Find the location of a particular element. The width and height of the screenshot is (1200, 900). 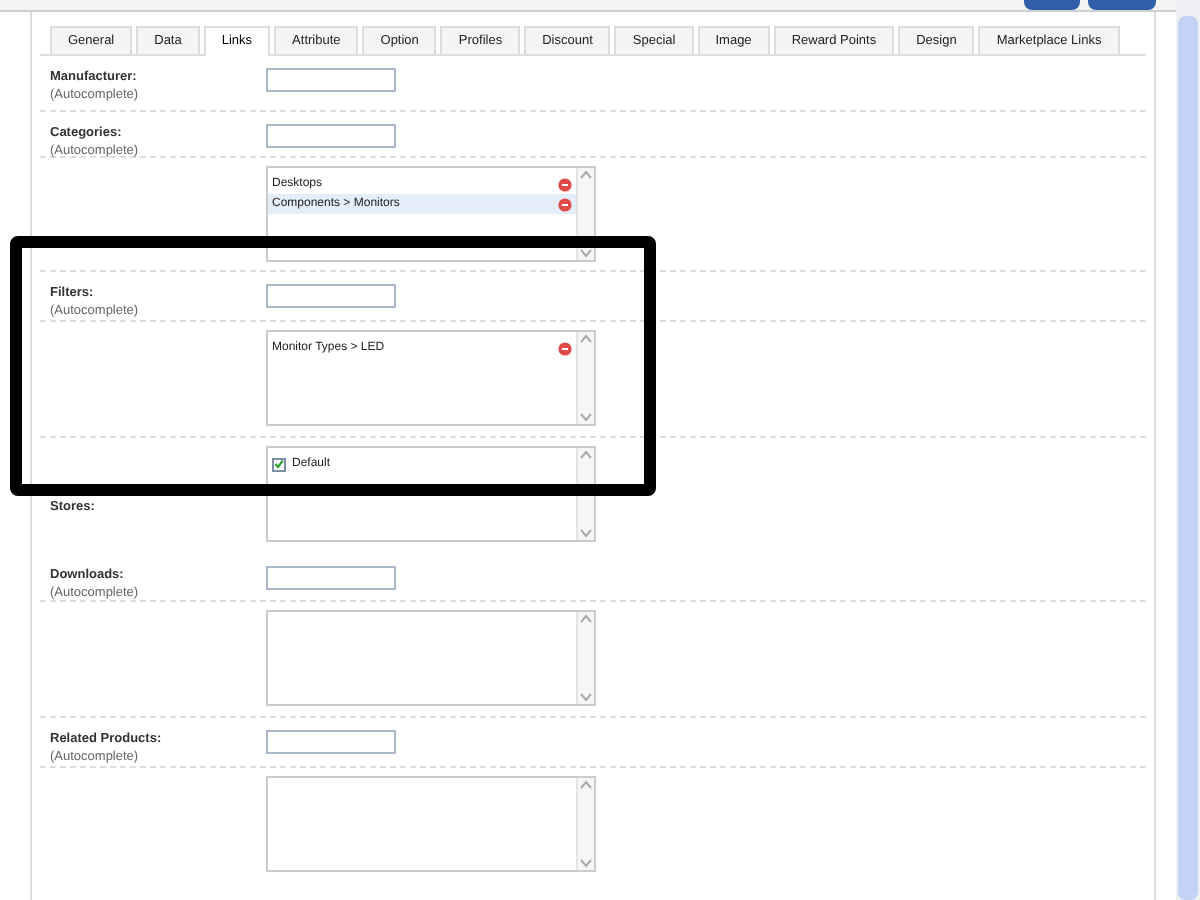

checkbox is located at coordinates (279, 464).